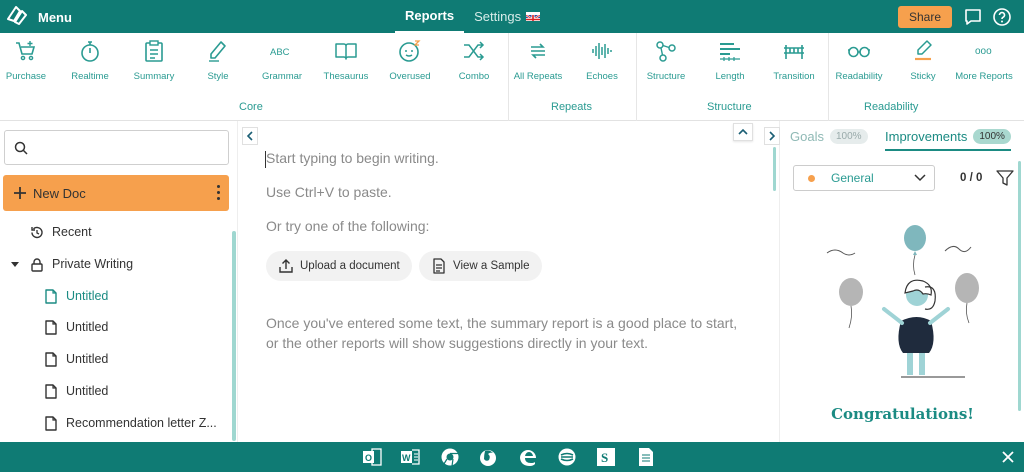 The image size is (1024, 472). What do you see at coordinates (1008, 457) in the screenshot?
I see `close-icon` at bounding box center [1008, 457].